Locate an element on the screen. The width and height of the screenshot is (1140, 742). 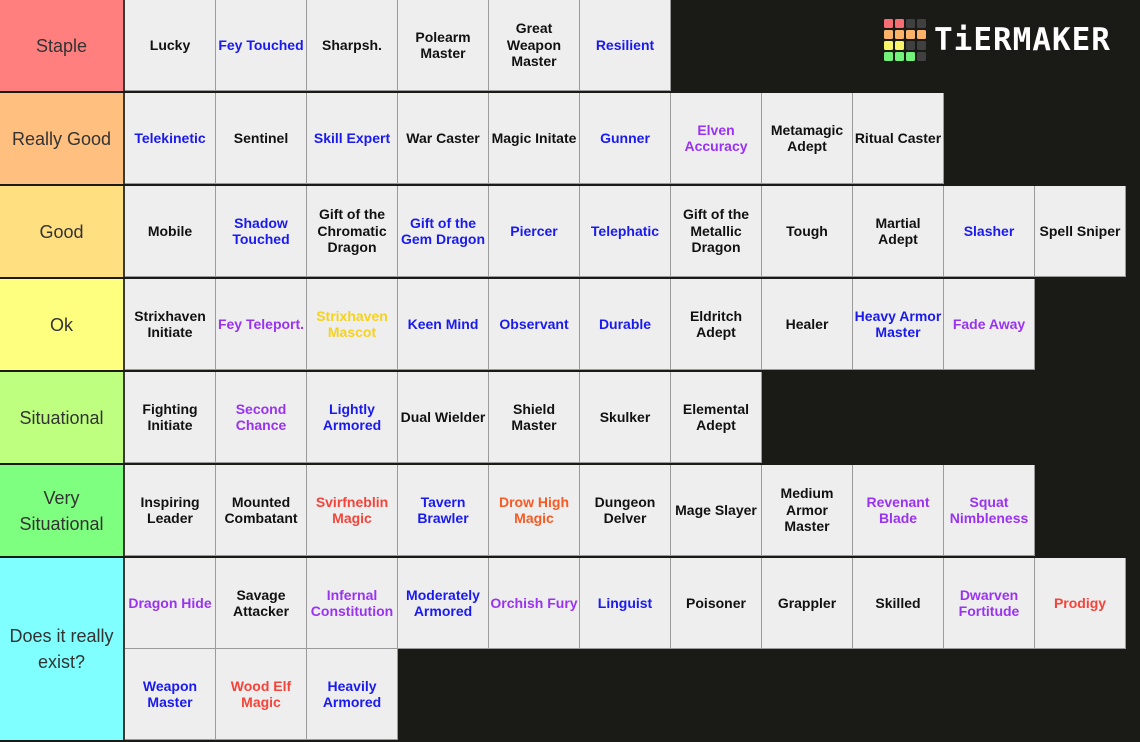
tier-item: Grappler is located at coordinates (807, 603).